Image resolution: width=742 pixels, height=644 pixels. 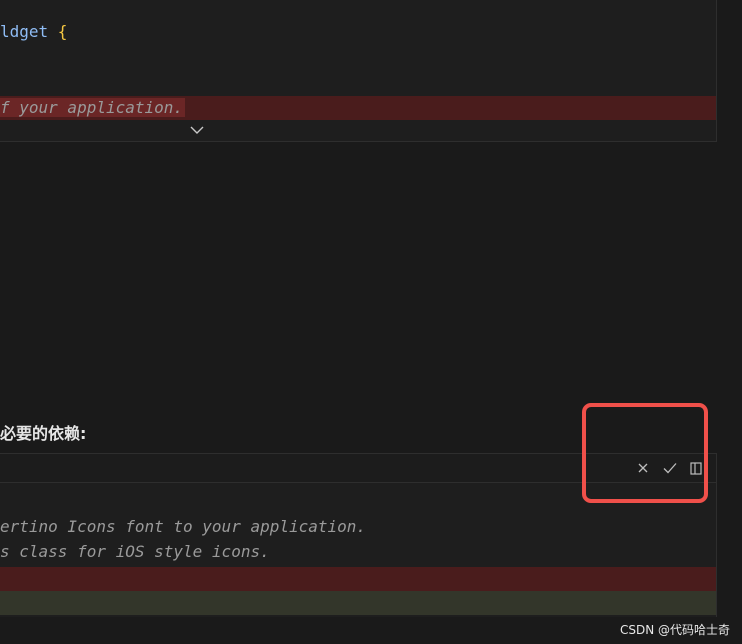 I want to click on removed-code-line, so click(x=358, y=579).